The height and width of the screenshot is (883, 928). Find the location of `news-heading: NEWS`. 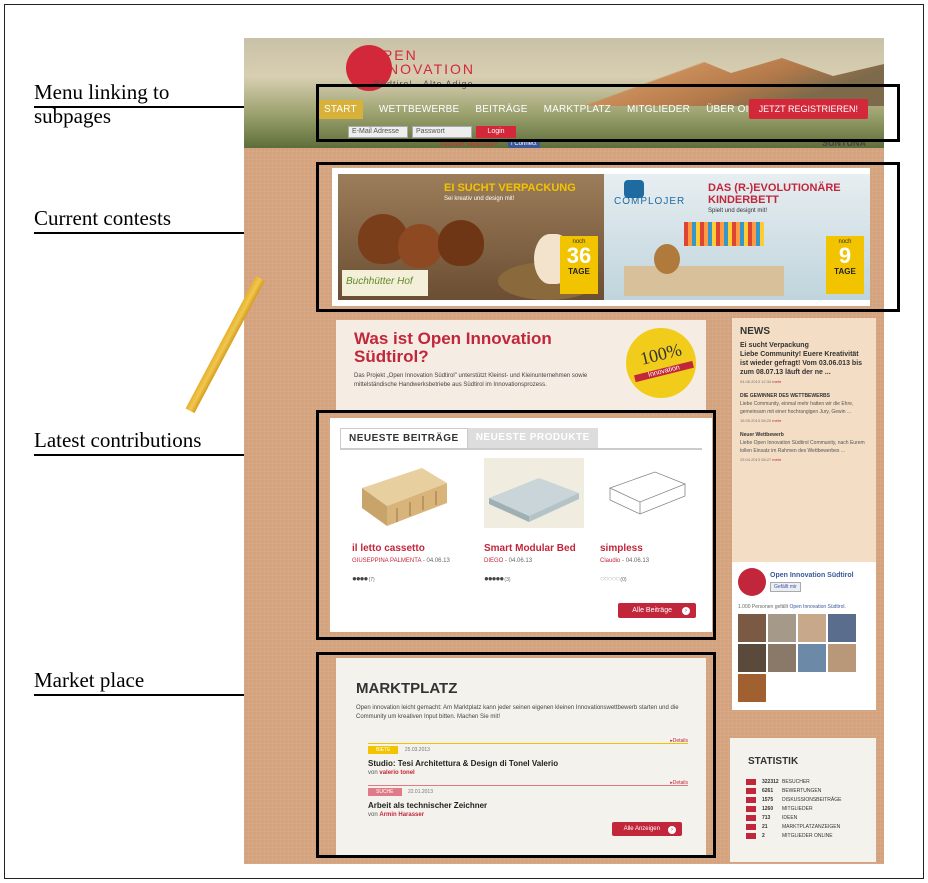

news-heading: NEWS is located at coordinates (755, 331).